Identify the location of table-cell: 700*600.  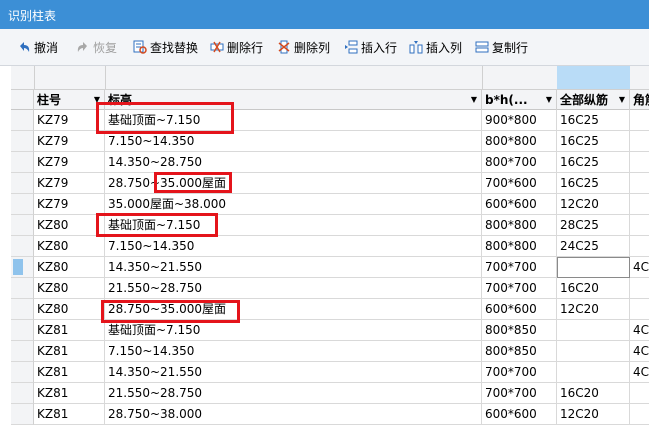
(519, 183).